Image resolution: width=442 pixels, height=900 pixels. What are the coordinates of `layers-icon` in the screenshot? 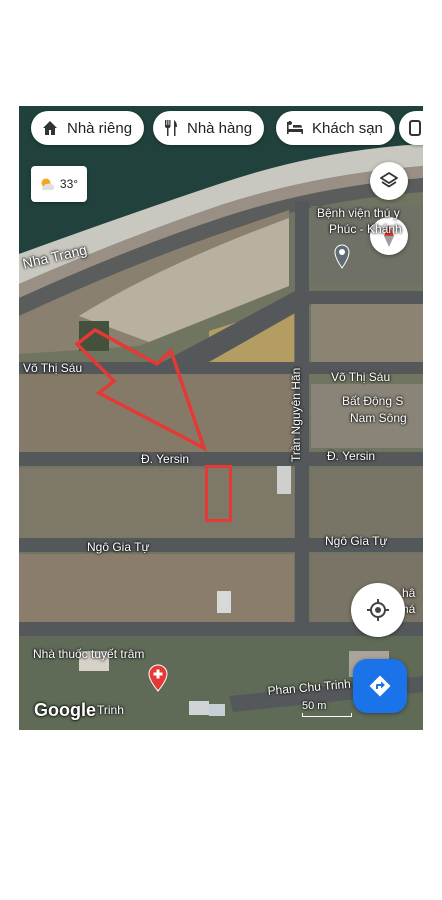 It's located at (389, 181).